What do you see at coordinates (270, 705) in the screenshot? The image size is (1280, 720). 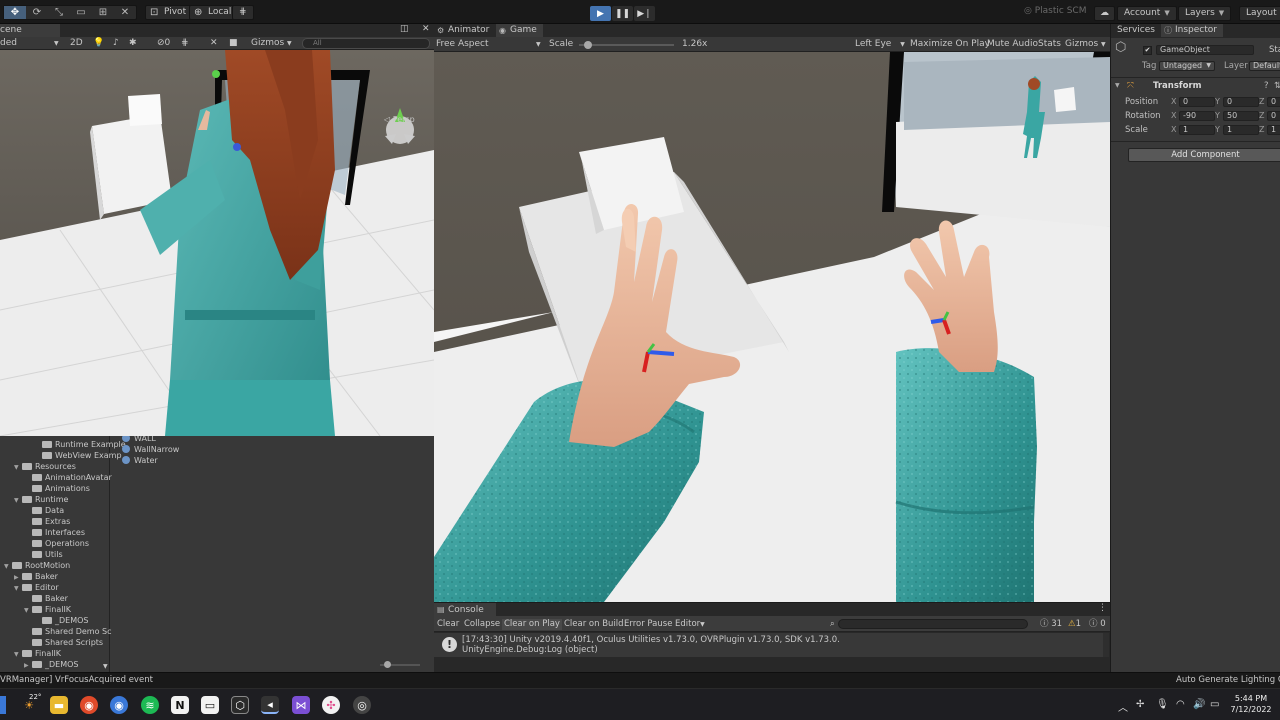 I see `unity-editor-icon: ◂` at bounding box center [270, 705].